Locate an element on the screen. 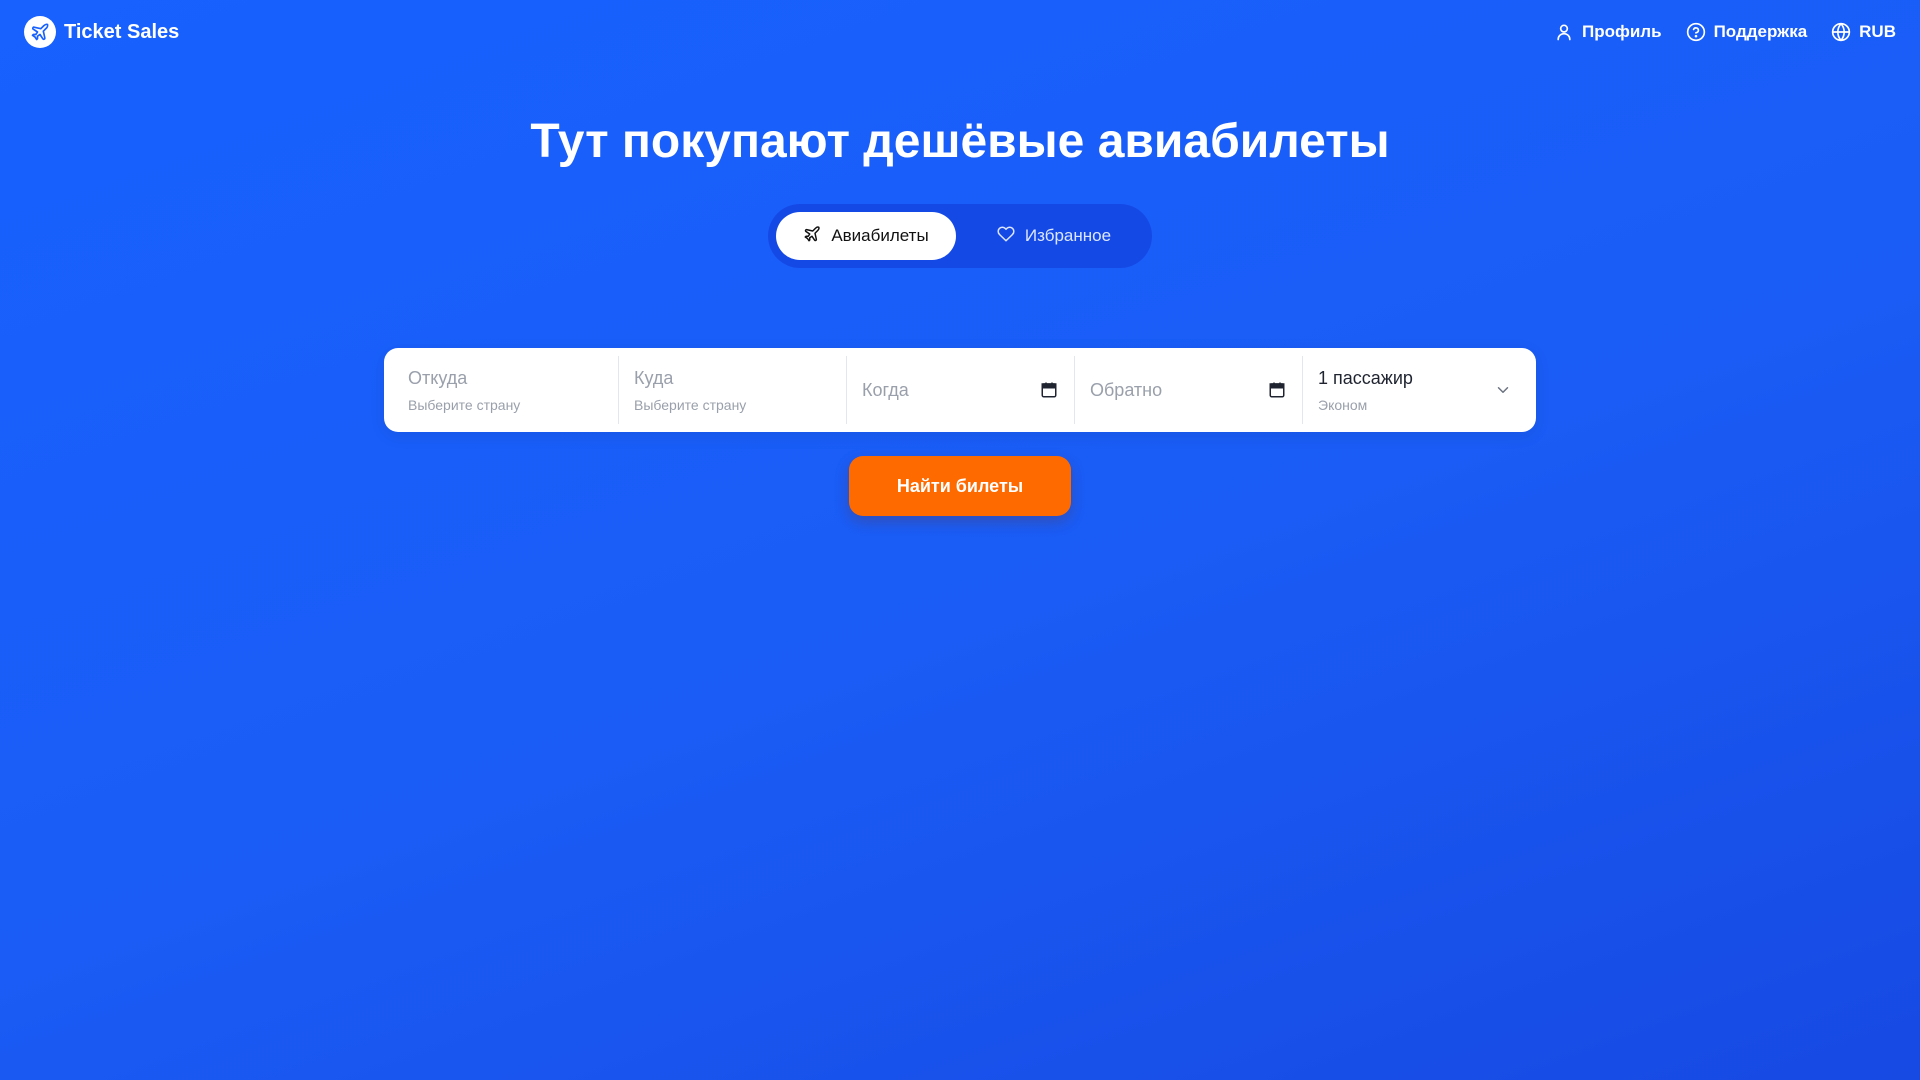  destination-hint: Выберите страну is located at coordinates (690, 404).